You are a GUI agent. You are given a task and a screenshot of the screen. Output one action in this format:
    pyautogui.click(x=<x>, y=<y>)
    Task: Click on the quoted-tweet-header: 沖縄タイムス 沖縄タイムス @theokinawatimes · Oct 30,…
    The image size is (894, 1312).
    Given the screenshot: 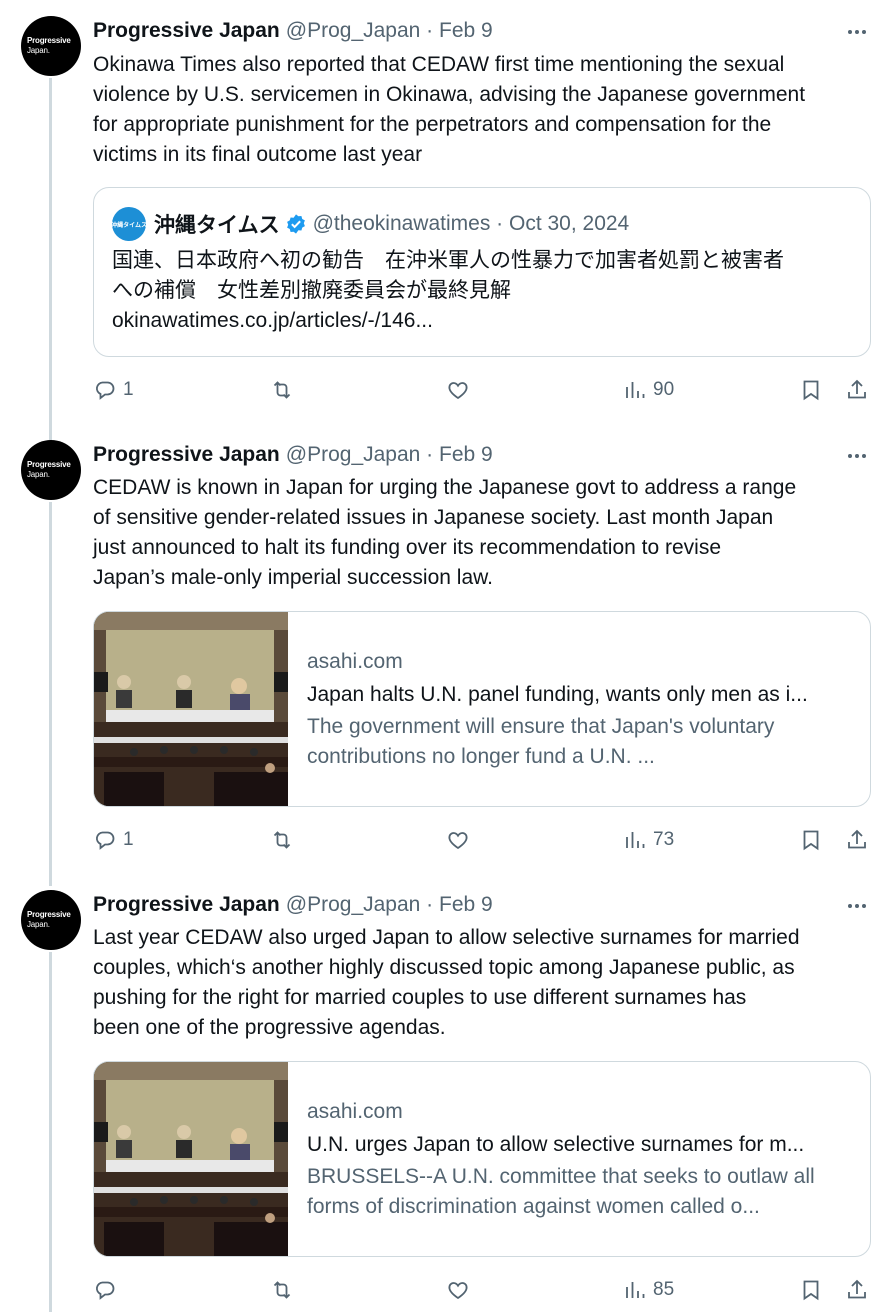 What is the action you would take?
    pyautogui.click(x=370, y=224)
    